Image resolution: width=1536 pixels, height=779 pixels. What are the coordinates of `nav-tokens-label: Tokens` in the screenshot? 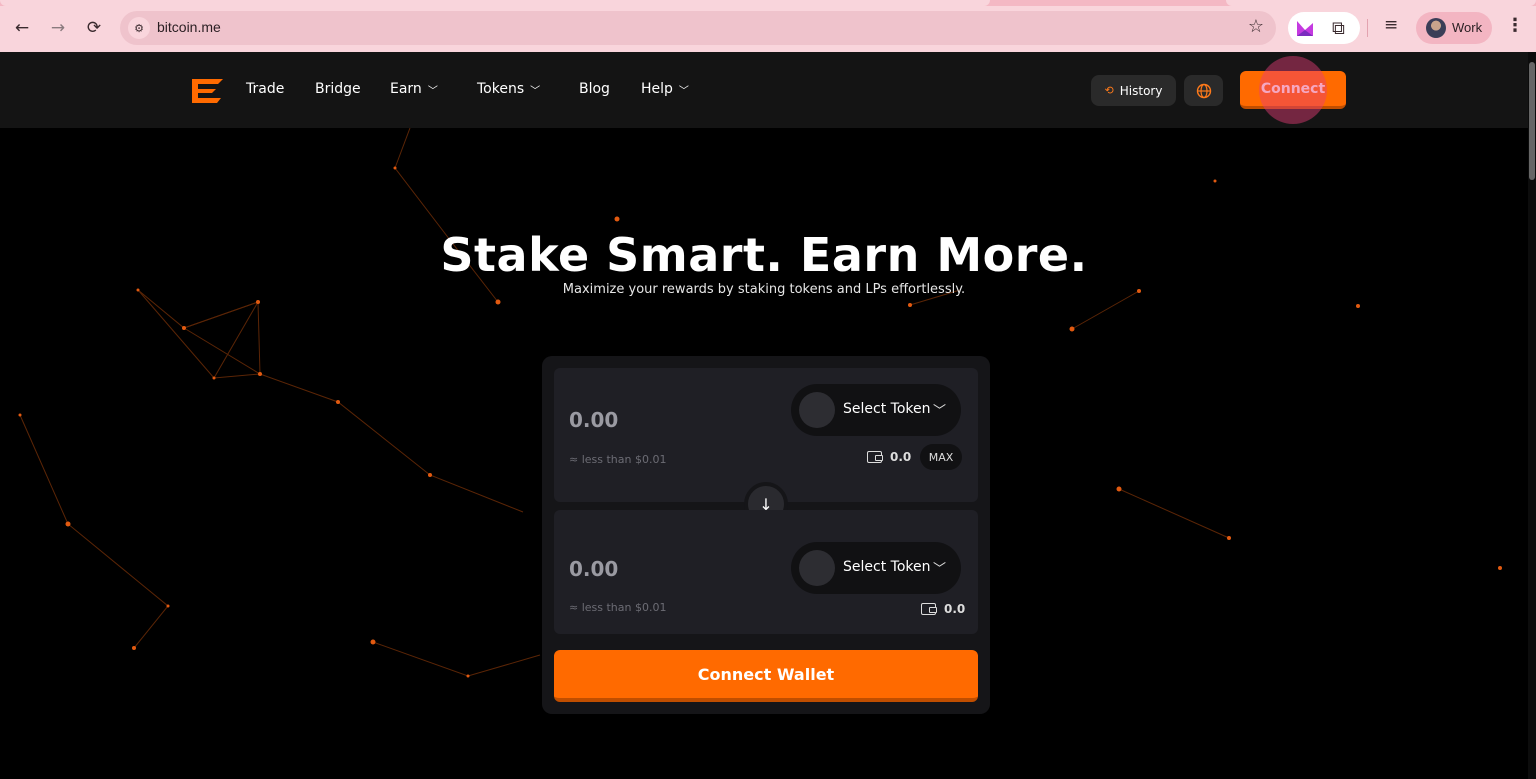 It's located at (501, 89).